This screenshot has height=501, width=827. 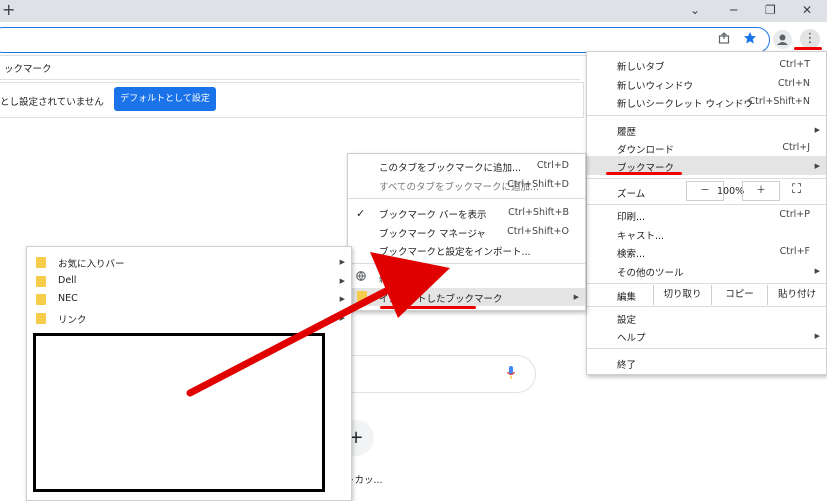 What do you see at coordinates (68, 298) in the screenshot?
I see `bookmark-folder-nec: NEC` at bounding box center [68, 298].